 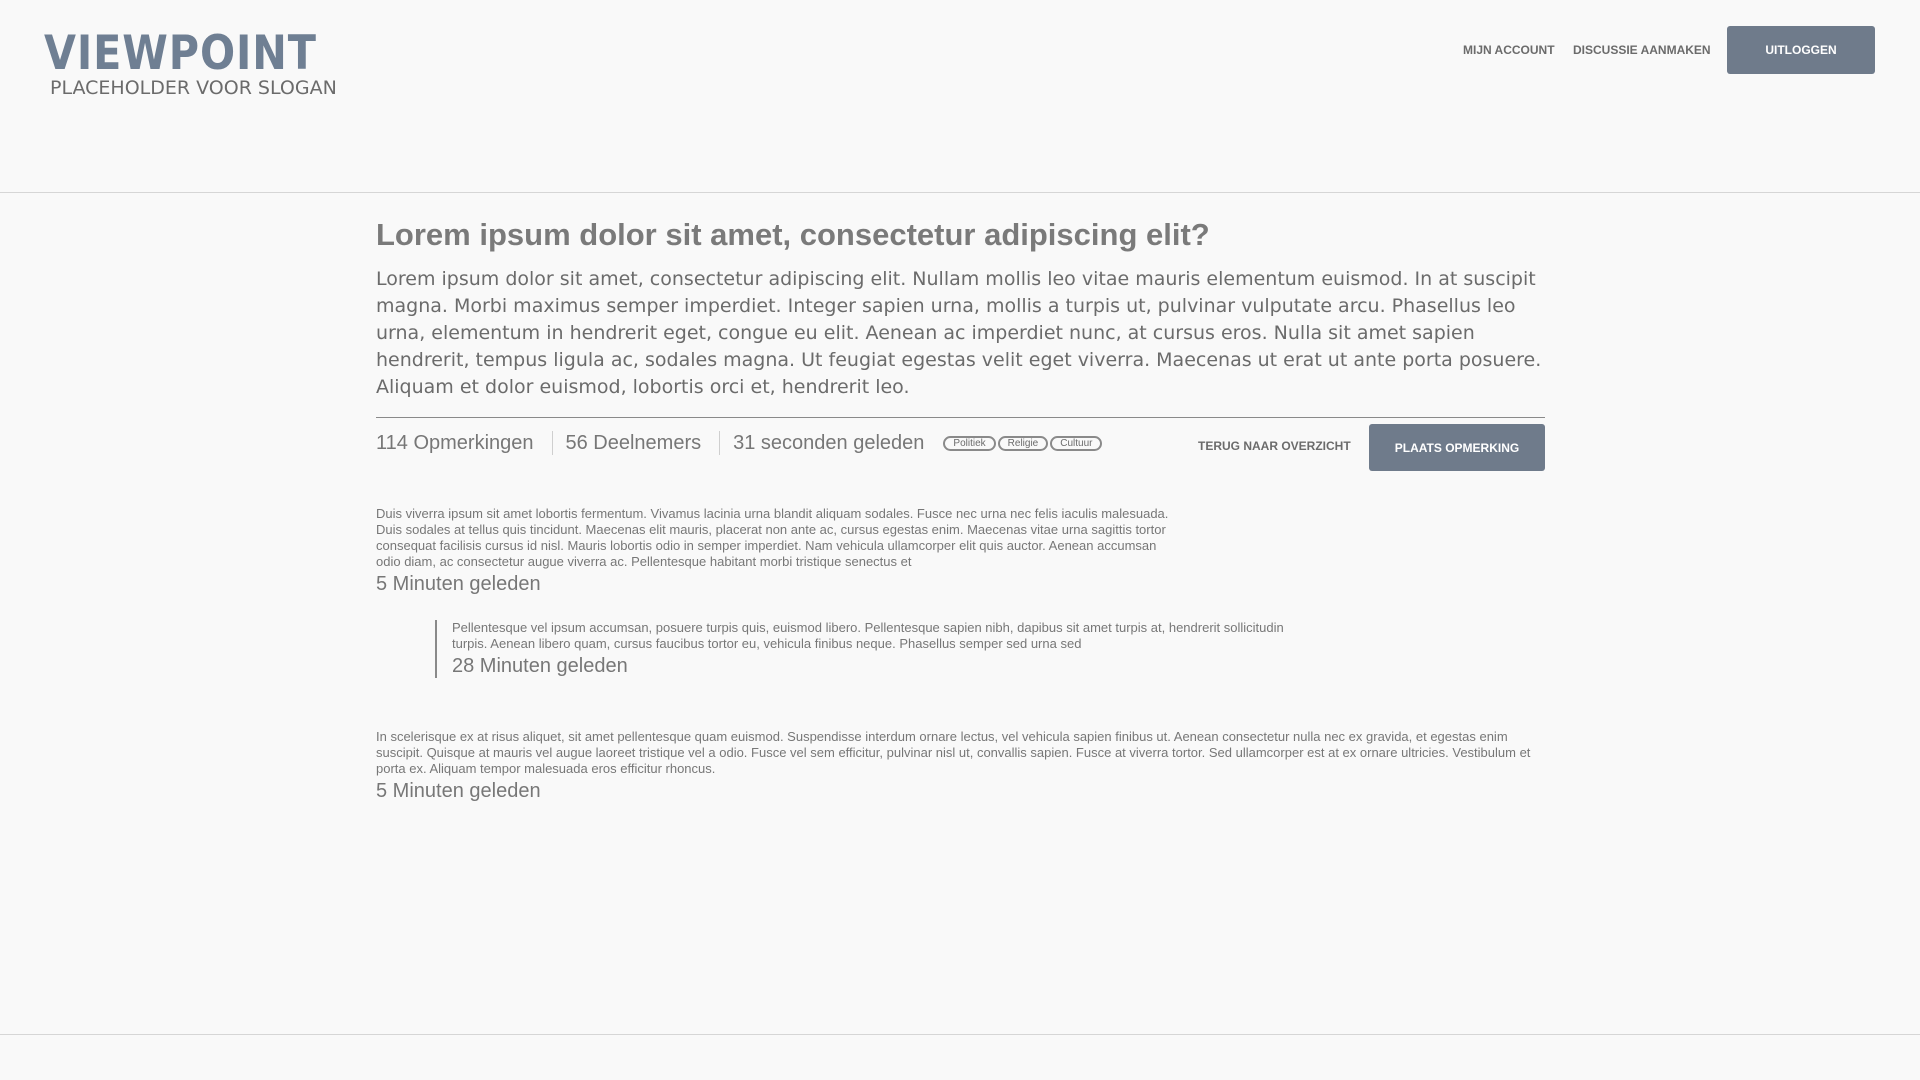 I want to click on logo: VIEWPOINT, so click(x=180, y=54).